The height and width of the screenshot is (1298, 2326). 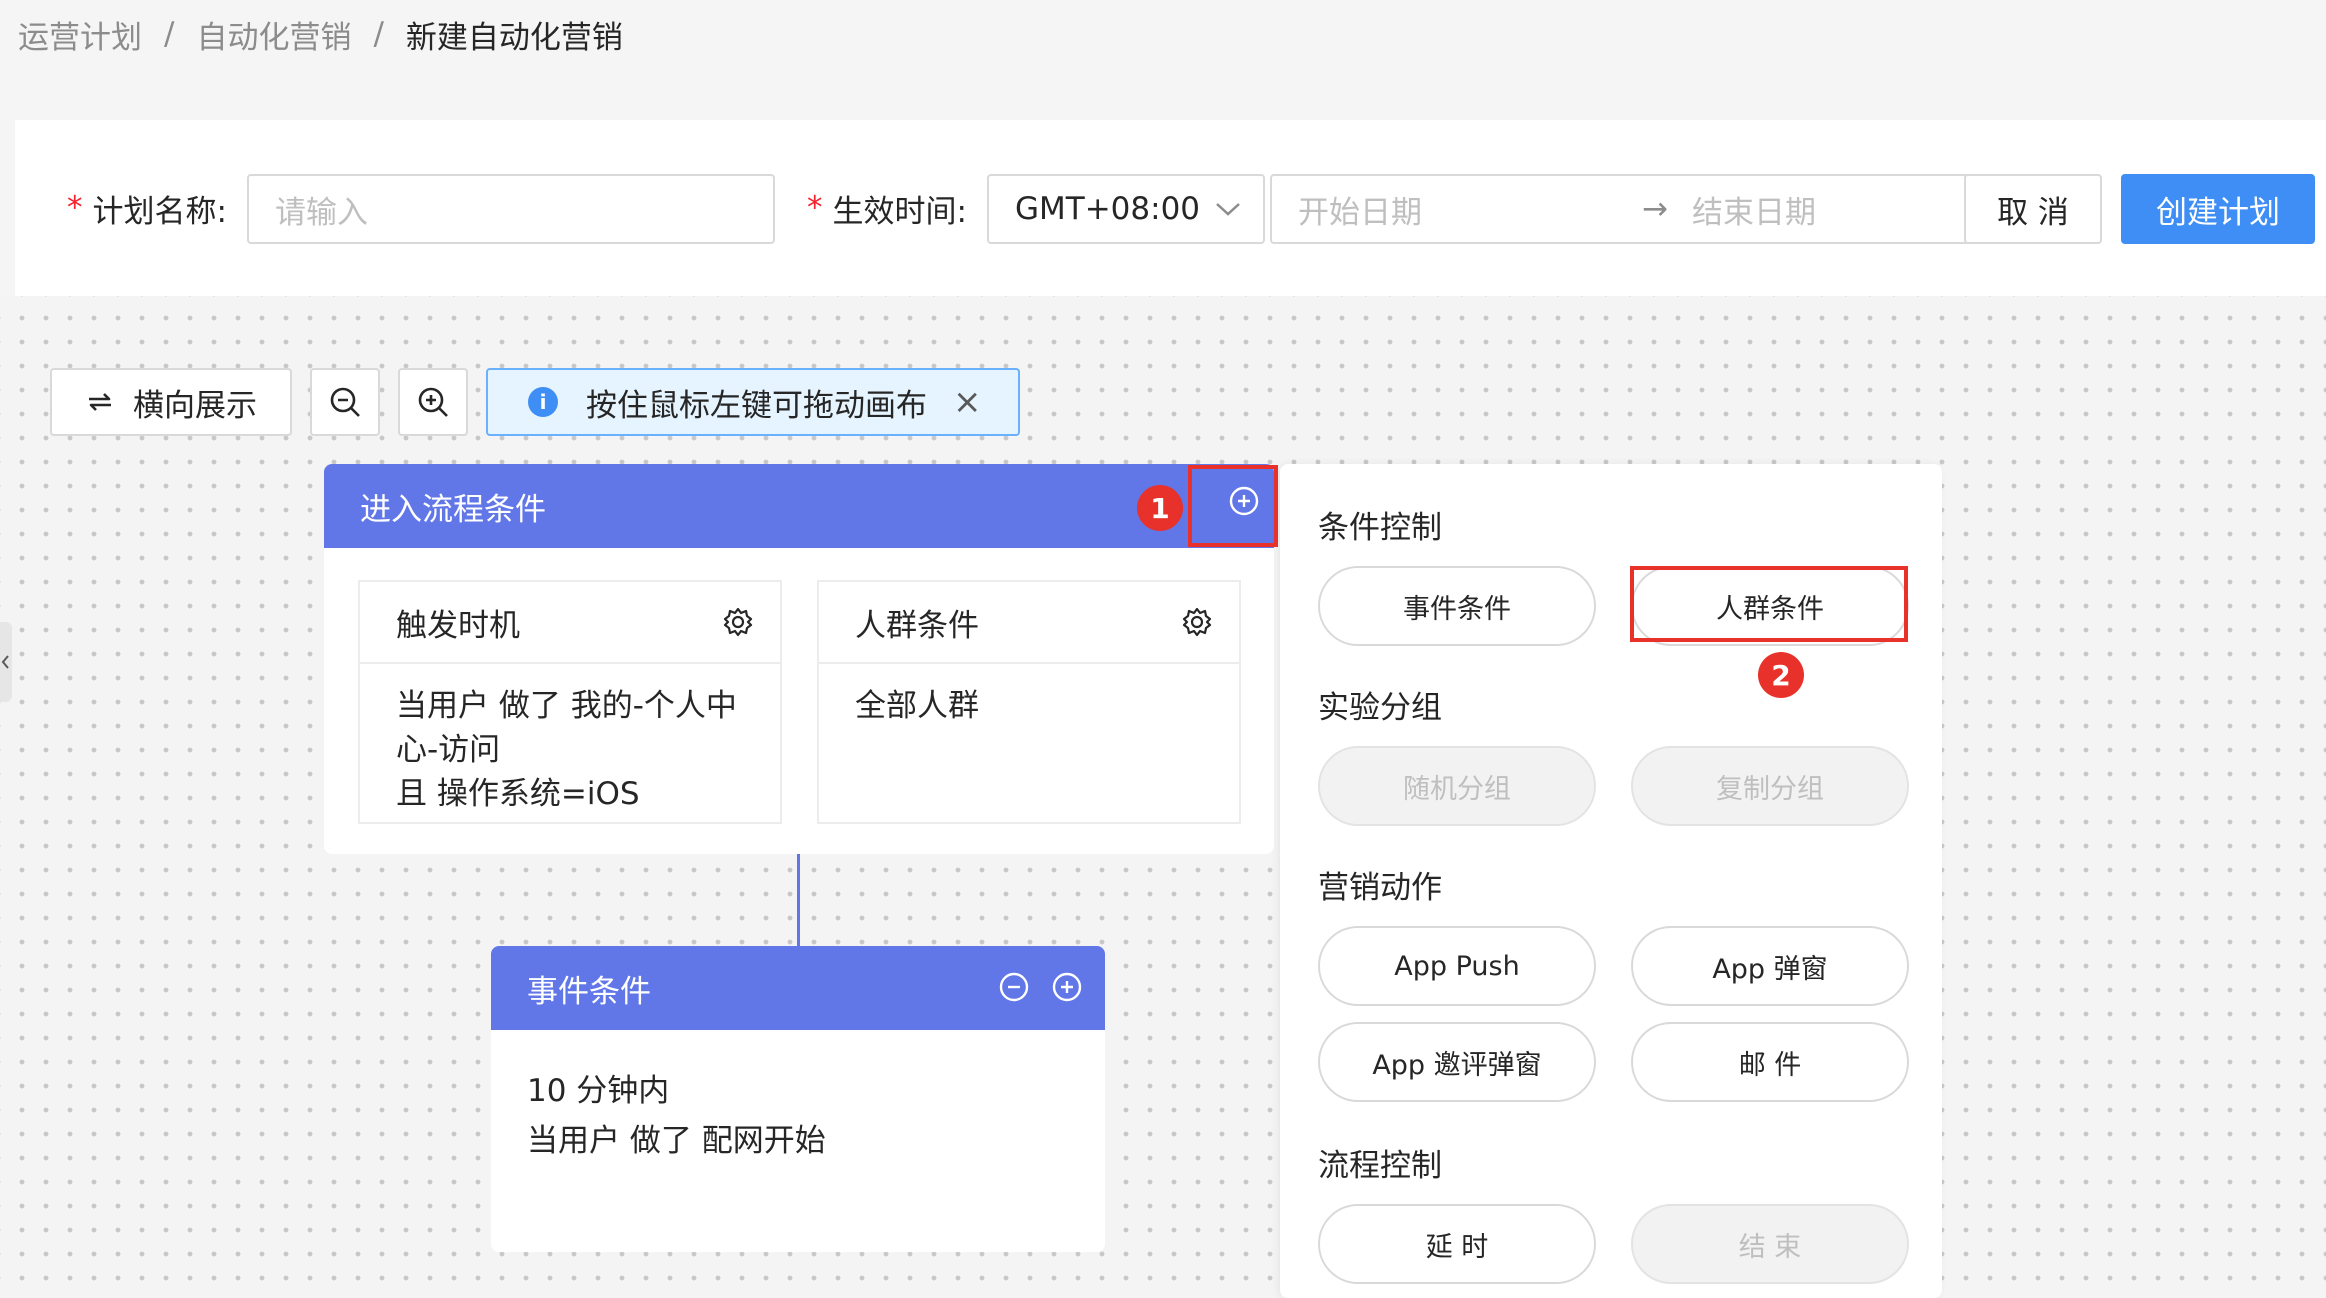 What do you see at coordinates (1233, 506) in the screenshot?
I see `annotation-highlight-add` at bounding box center [1233, 506].